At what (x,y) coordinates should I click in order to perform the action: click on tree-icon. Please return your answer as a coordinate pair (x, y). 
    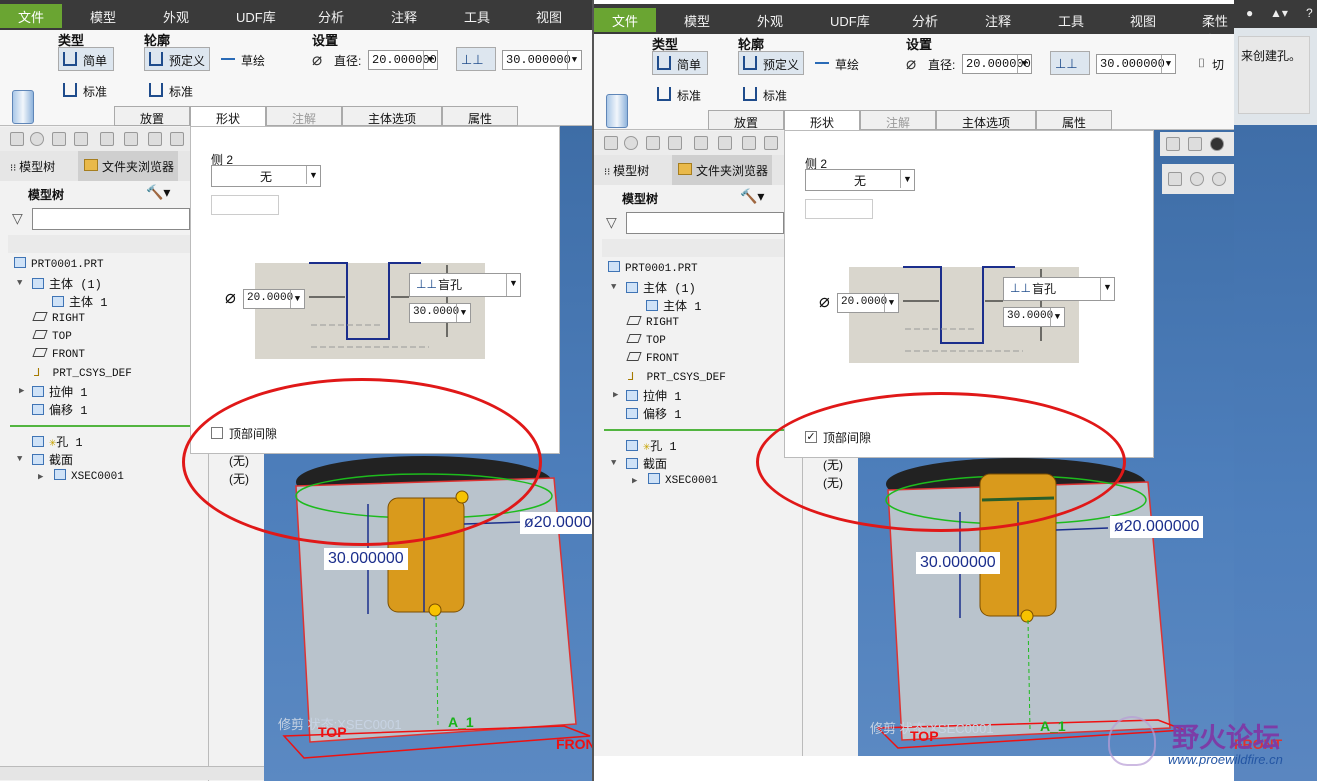
    Looking at the image, I should click on (653, 143).